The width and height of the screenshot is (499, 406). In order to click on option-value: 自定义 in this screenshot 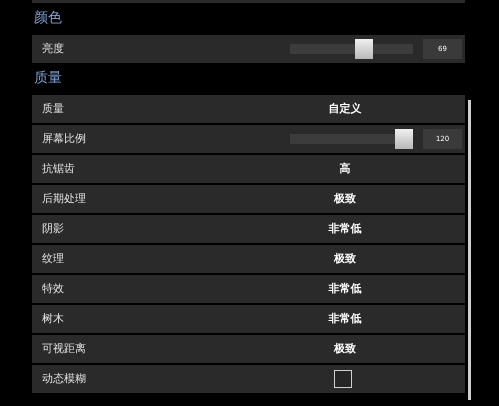, I will do `click(345, 109)`.